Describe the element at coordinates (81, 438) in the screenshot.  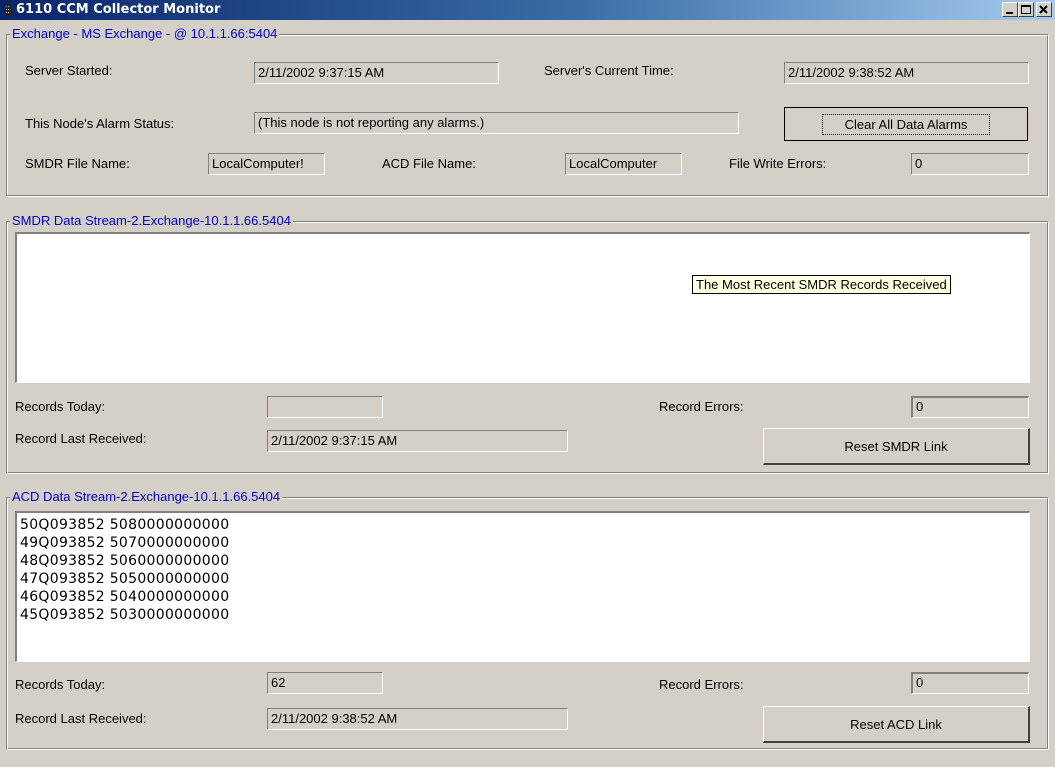
I see `smdr-last-received-label: Record Last Received:` at that location.